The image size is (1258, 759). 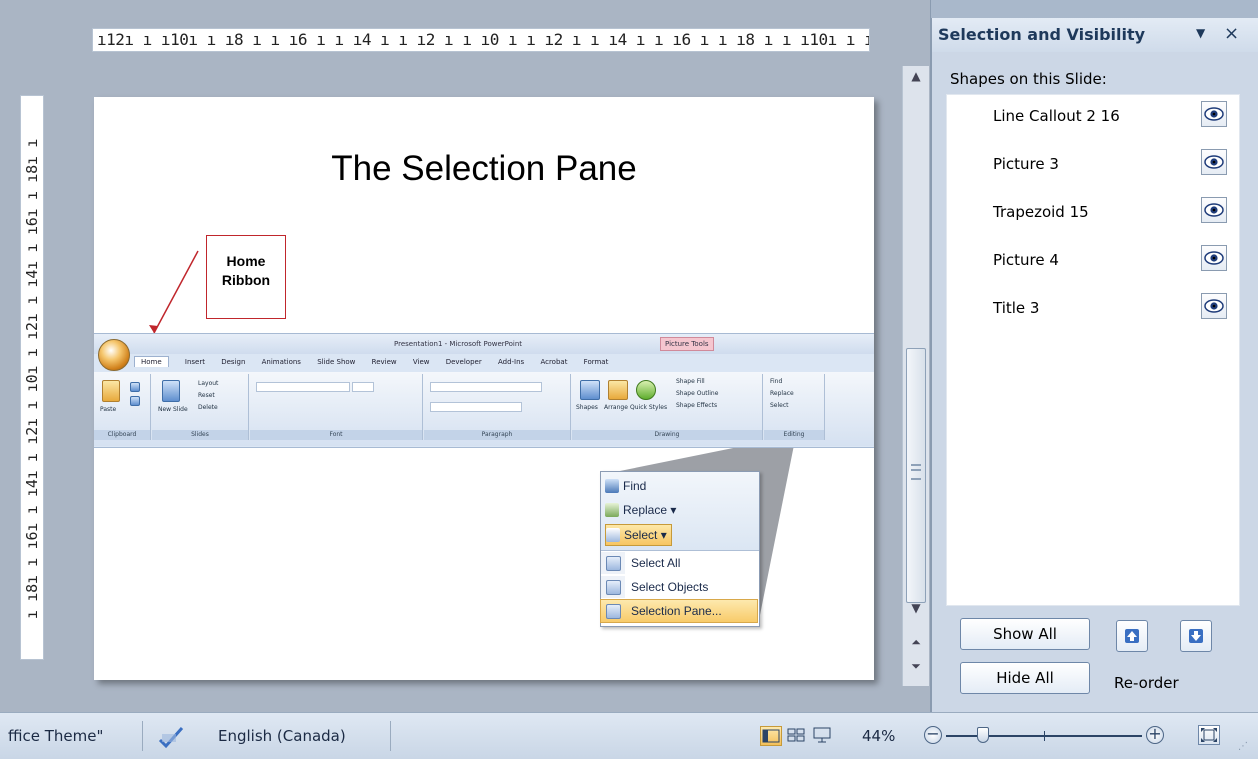 I want to click on zoom-thumb, so click(x=983, y=735).